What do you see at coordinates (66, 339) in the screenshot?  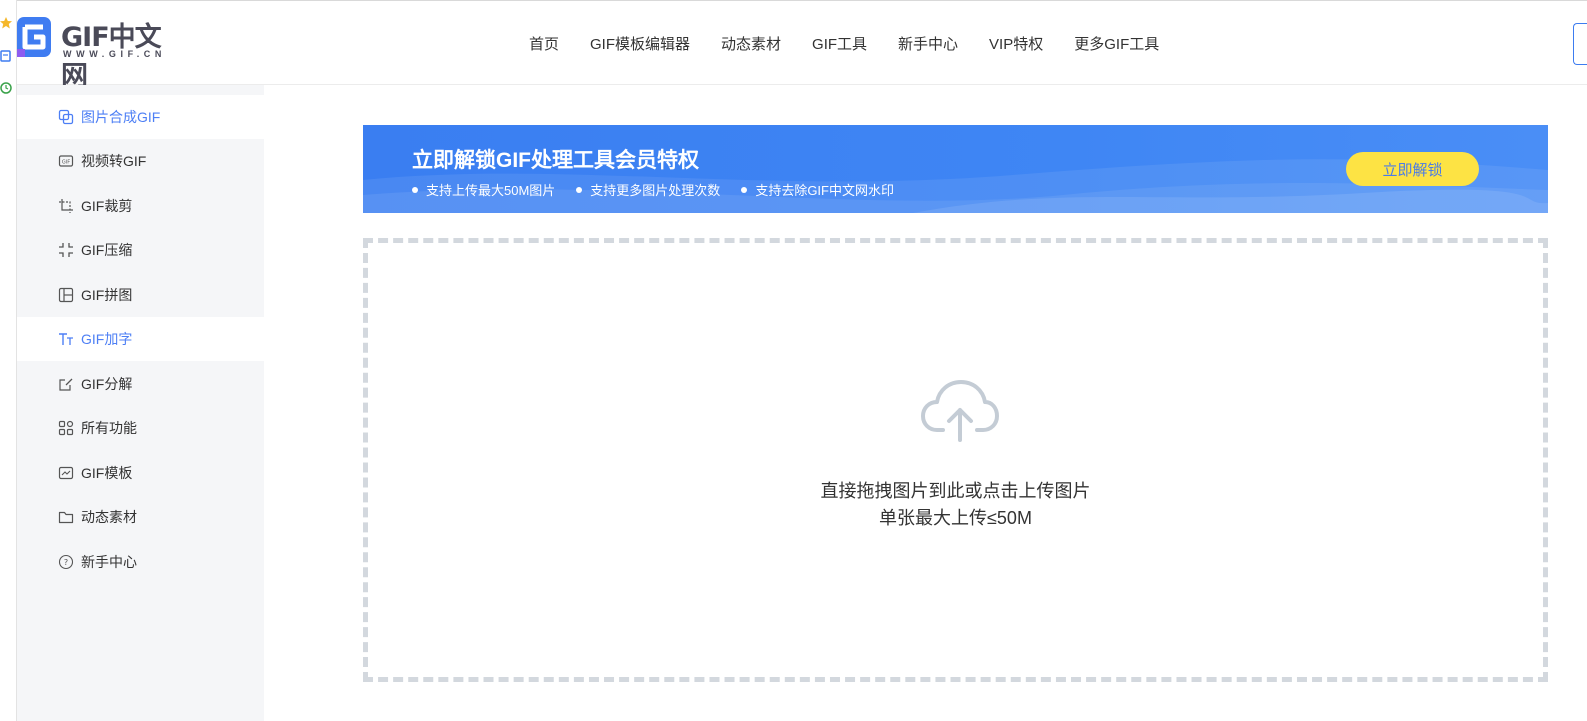 I see `text-icon` at bounding box center [66, 339].